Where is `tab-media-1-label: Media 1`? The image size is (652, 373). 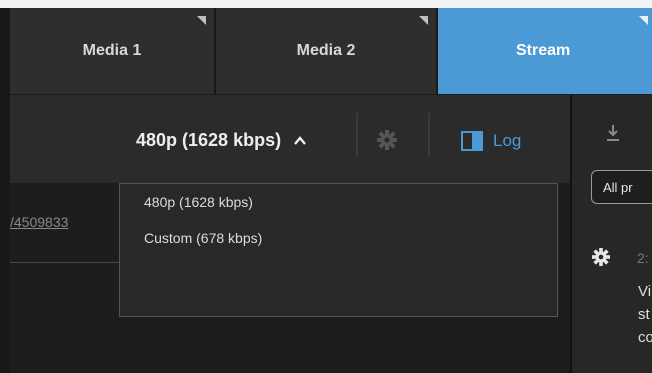 tab-media-1-label: Media 1 is located at coordinates (112, 50).